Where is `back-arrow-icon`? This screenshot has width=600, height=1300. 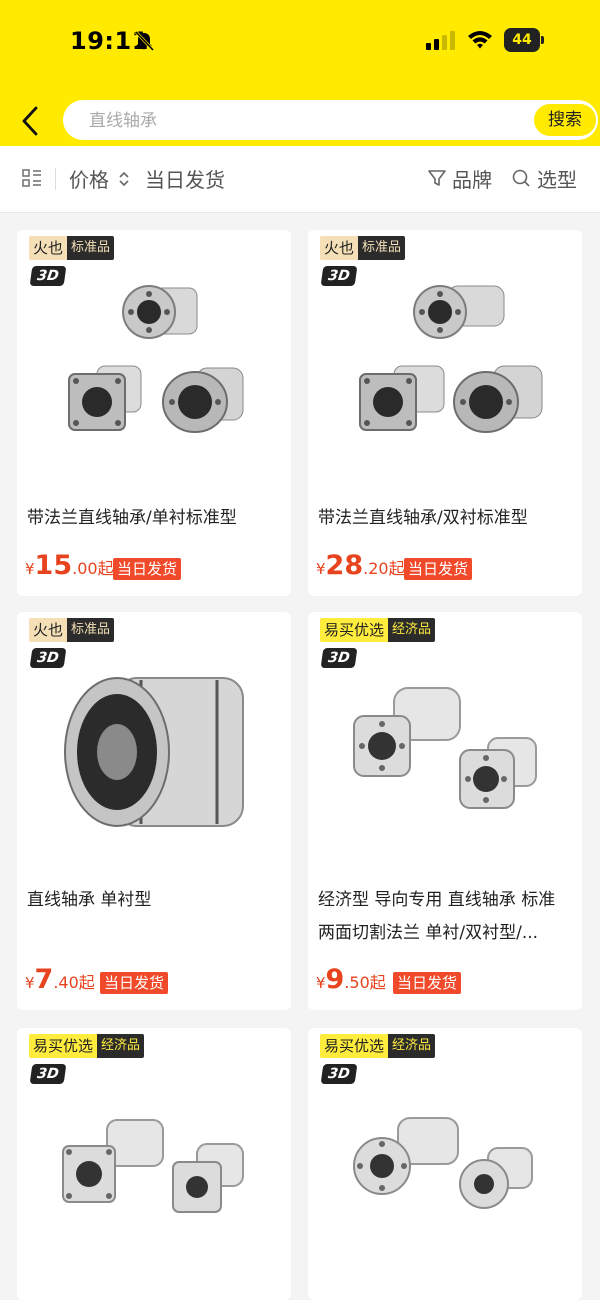 back-arrow-icon is located at coordinates (31, 121).